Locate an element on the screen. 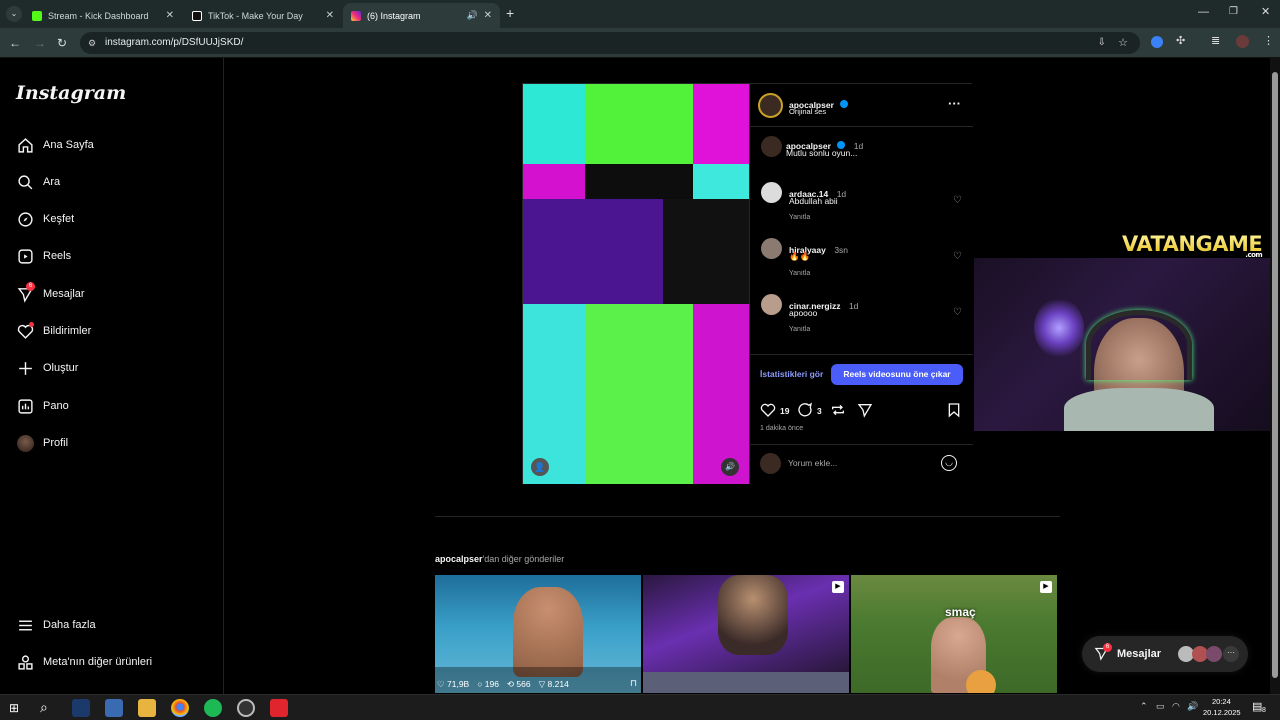  tab-search-button: ⌄ is located at coordinates (14, 14).